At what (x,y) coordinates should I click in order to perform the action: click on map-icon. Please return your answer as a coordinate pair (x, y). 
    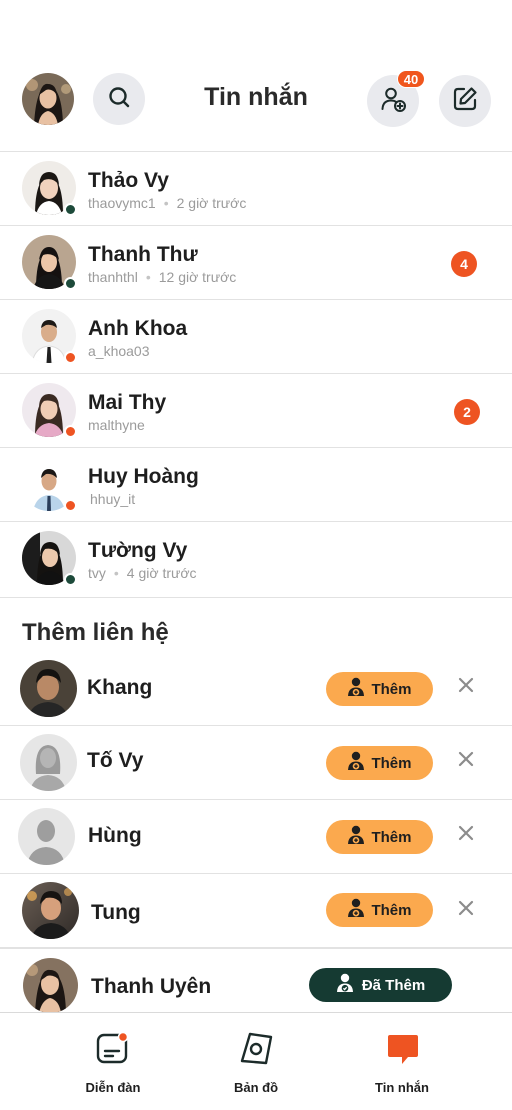
    Looking at the image, I should click on (256, 1051).